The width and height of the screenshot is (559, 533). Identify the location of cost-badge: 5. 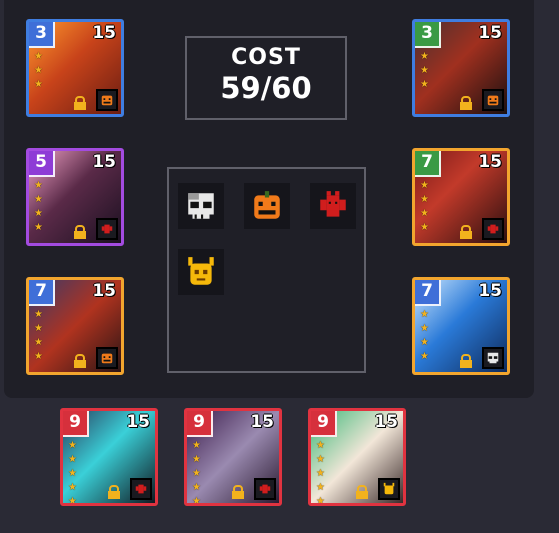
(42, 164).